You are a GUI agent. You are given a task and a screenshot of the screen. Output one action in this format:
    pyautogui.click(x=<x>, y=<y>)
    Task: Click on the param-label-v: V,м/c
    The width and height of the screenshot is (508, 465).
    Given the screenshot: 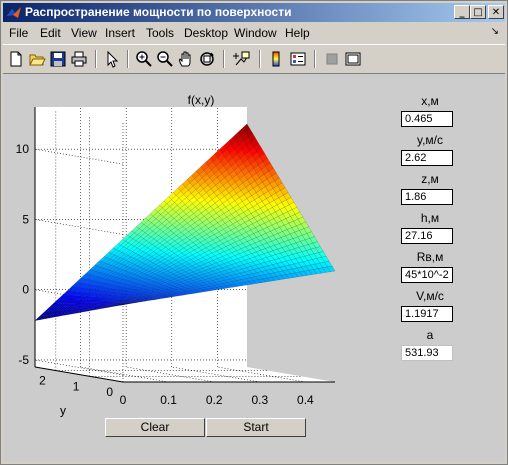 What is the action you would take?
    pyautogui.click(x=430, y=296)
    